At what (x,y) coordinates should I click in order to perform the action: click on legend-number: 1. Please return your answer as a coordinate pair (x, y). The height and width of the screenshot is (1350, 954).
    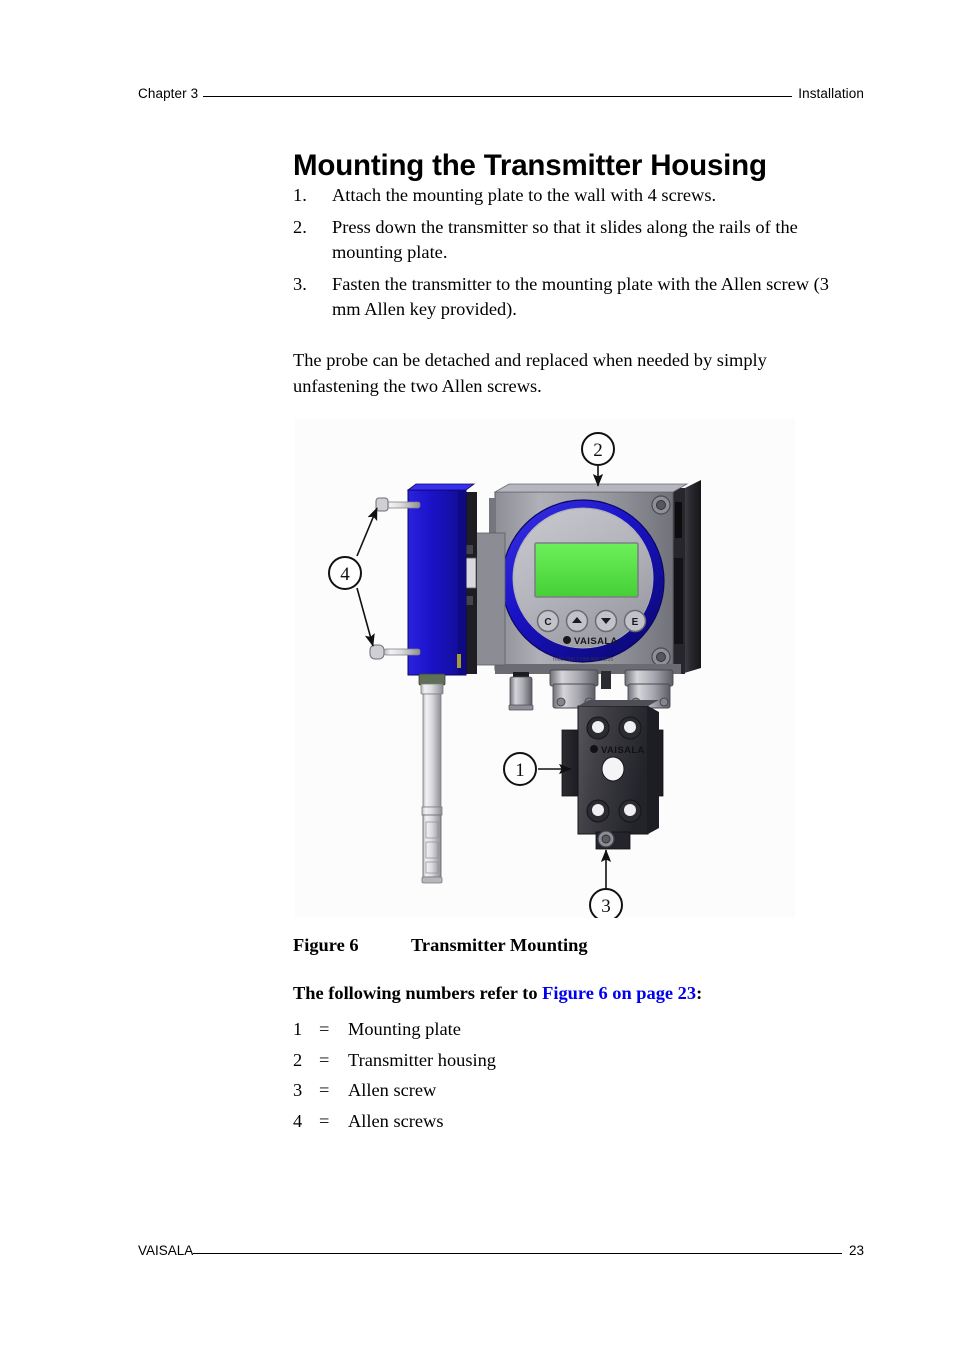
    Looking at the image, I should click on (298, 1029).